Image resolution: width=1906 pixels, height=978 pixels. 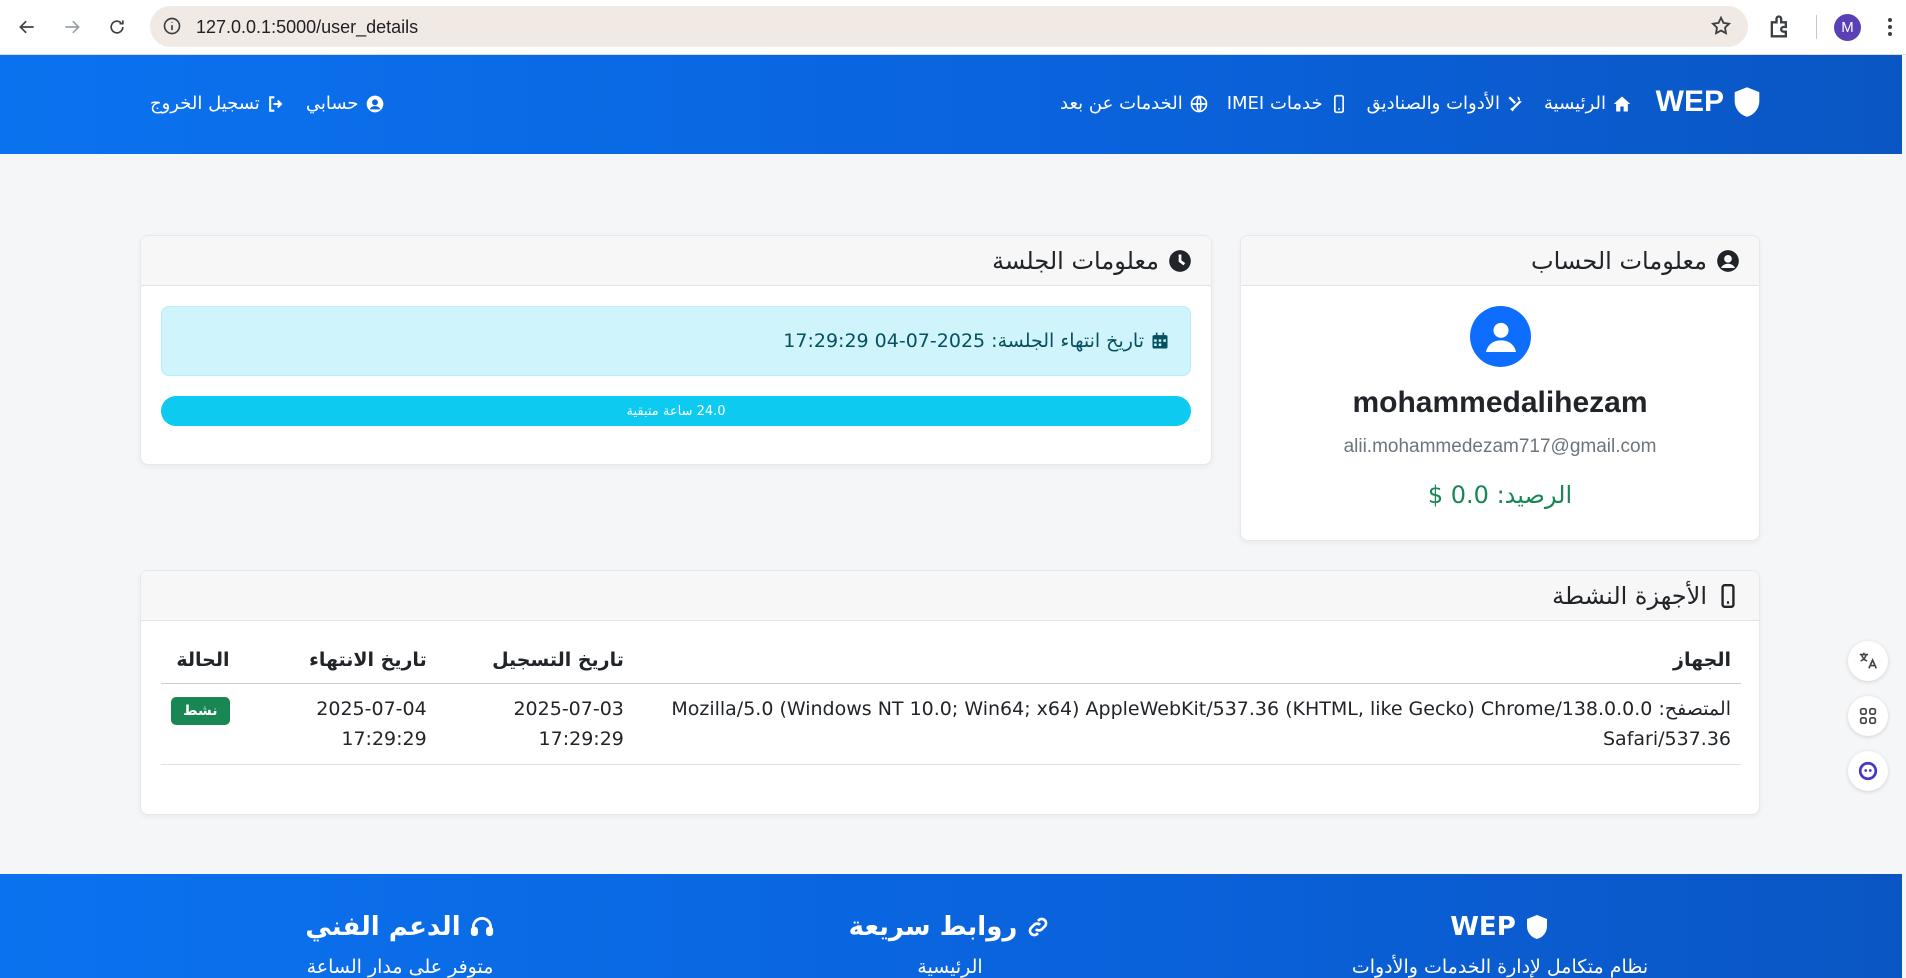 I want to click on bookmark-star-icon, so click(x=1721, y=26).